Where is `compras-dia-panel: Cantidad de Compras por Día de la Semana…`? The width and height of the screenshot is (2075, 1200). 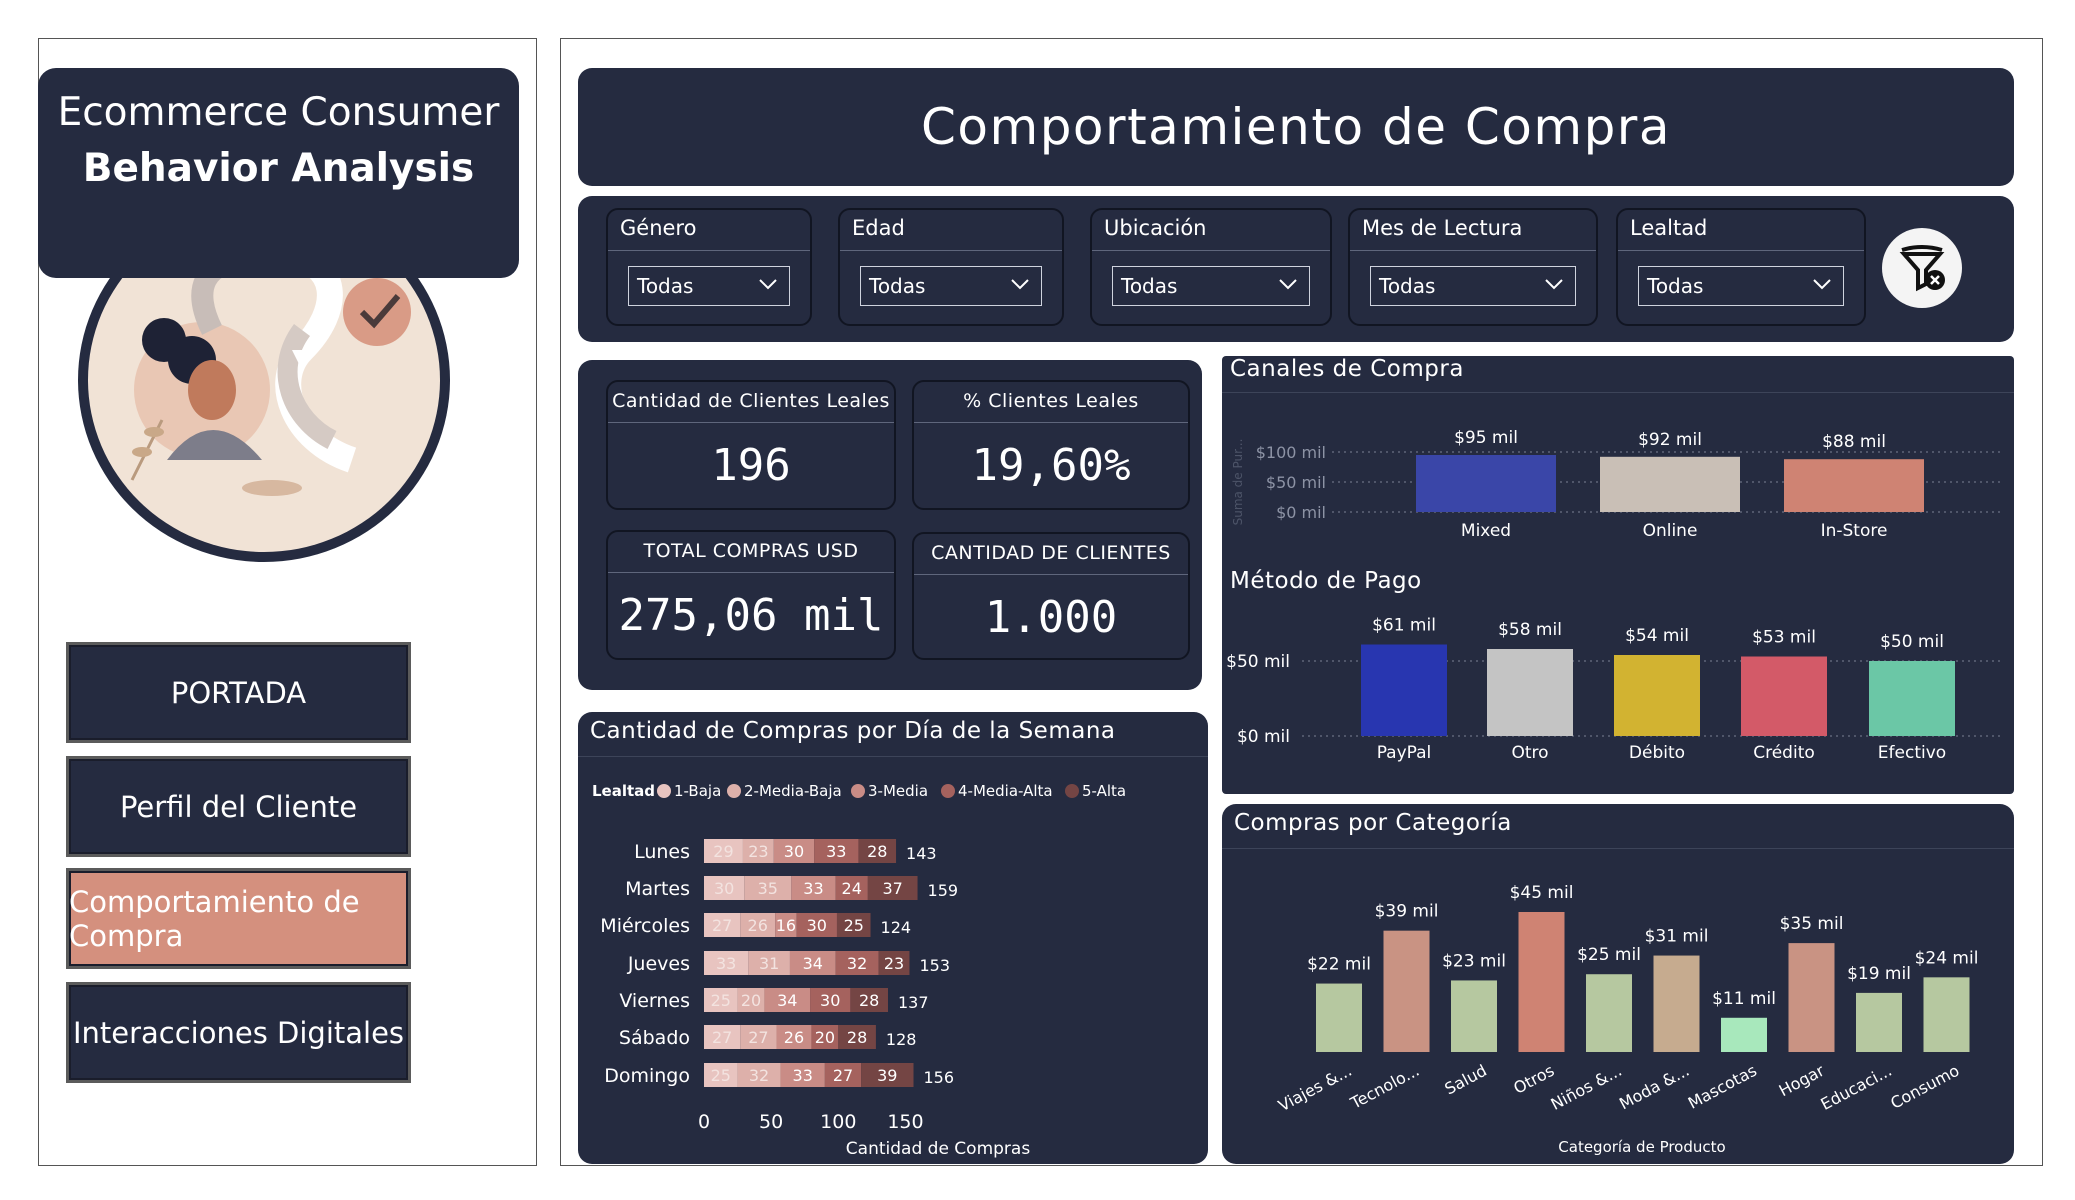 compras-dia-panel: Cantidad de Compras por Día de la Semana… is located at coordinates (893, 938).